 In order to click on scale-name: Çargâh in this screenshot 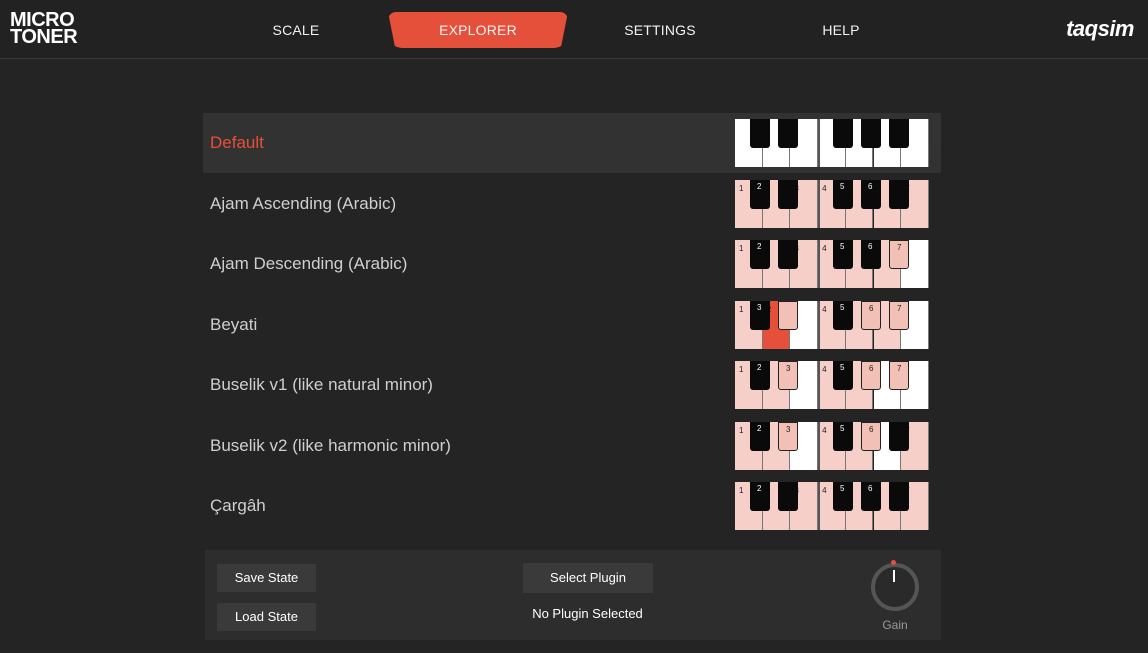, I will do `click(238, 505)`.